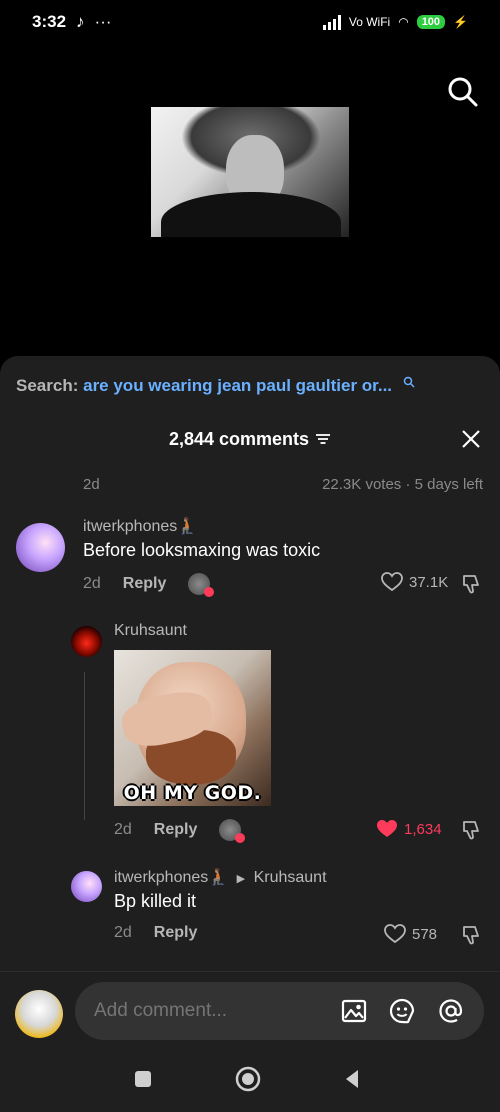  Describe the element at coordinates (192, 793) in the screenshot. I see `gif-caption: OH MY GOD.` at that location.